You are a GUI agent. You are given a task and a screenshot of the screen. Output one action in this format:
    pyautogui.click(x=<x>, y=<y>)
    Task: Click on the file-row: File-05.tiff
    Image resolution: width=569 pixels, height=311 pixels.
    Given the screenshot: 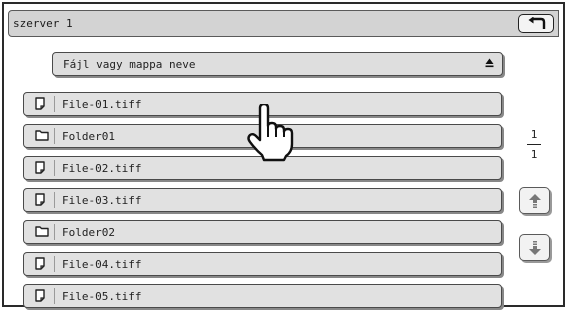 What is the action you would take?
    pyautogui.click(x=262, y=296)
    